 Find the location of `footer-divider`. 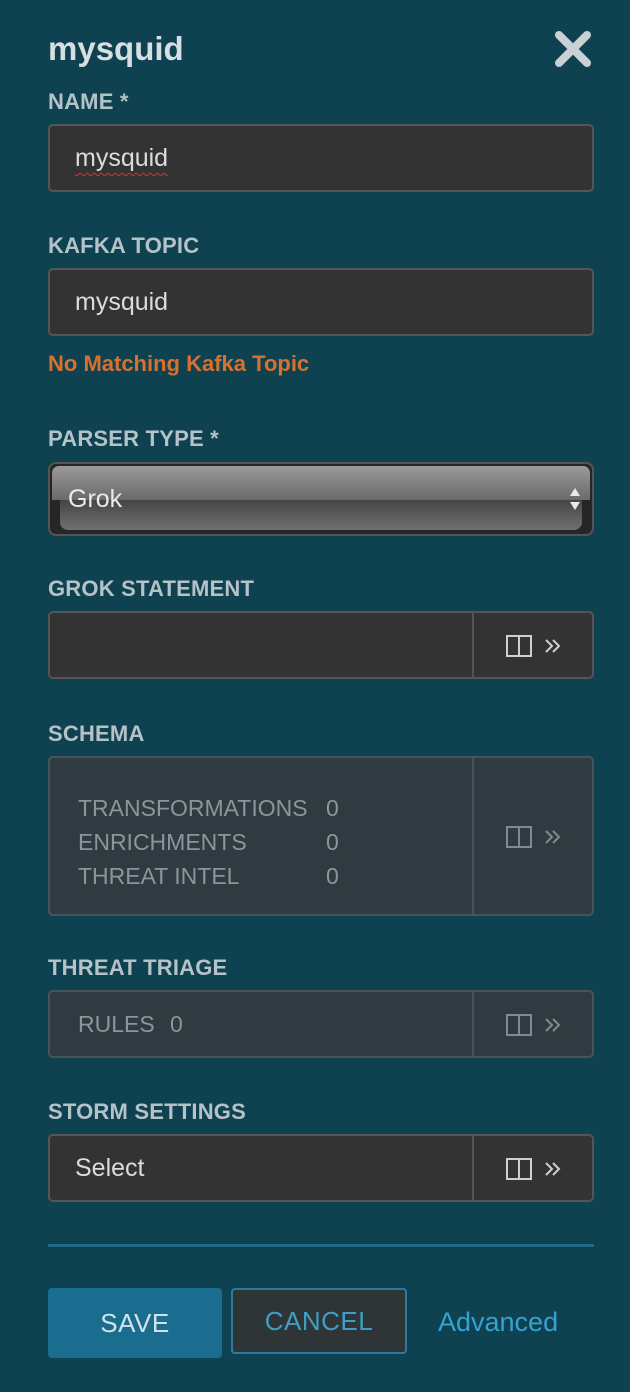

footer-divider is located at coordinates (321, 1245).